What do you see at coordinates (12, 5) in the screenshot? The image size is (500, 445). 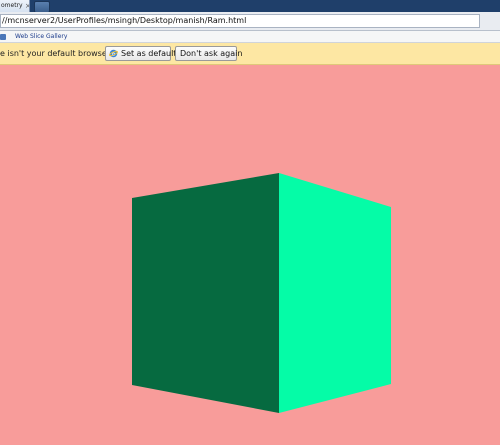 I see `tab-title: ometry` at bounding box center [12, 5].